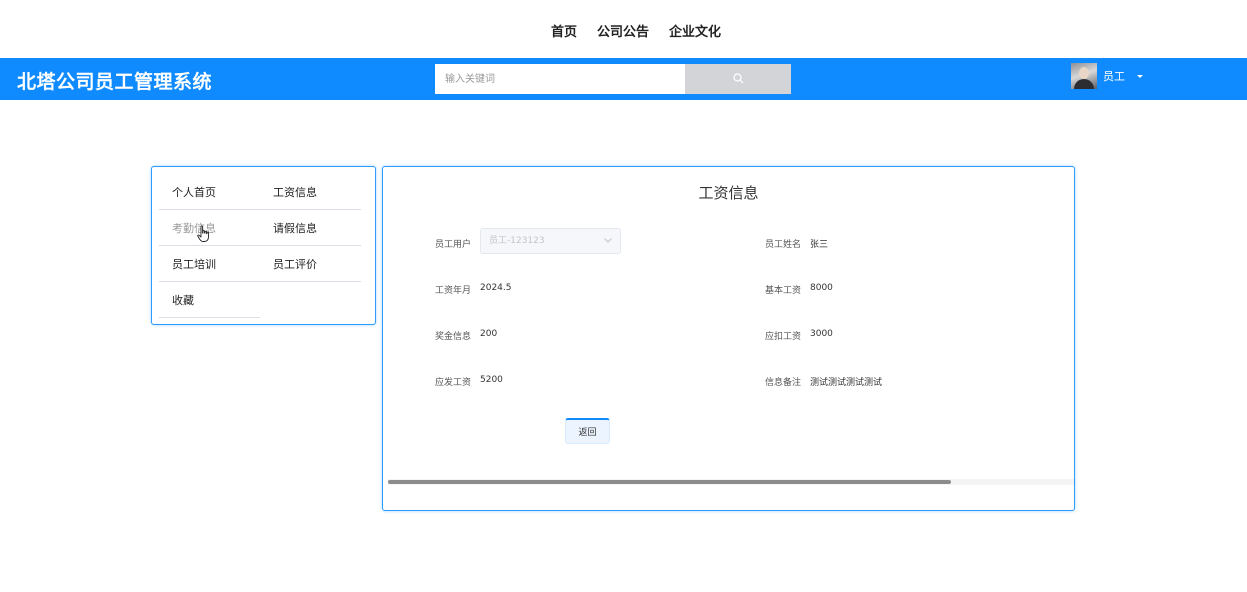 Image resolution: width=1247 pixels, height=592 pixels. I want to click on avatar, so click(1084, 76).